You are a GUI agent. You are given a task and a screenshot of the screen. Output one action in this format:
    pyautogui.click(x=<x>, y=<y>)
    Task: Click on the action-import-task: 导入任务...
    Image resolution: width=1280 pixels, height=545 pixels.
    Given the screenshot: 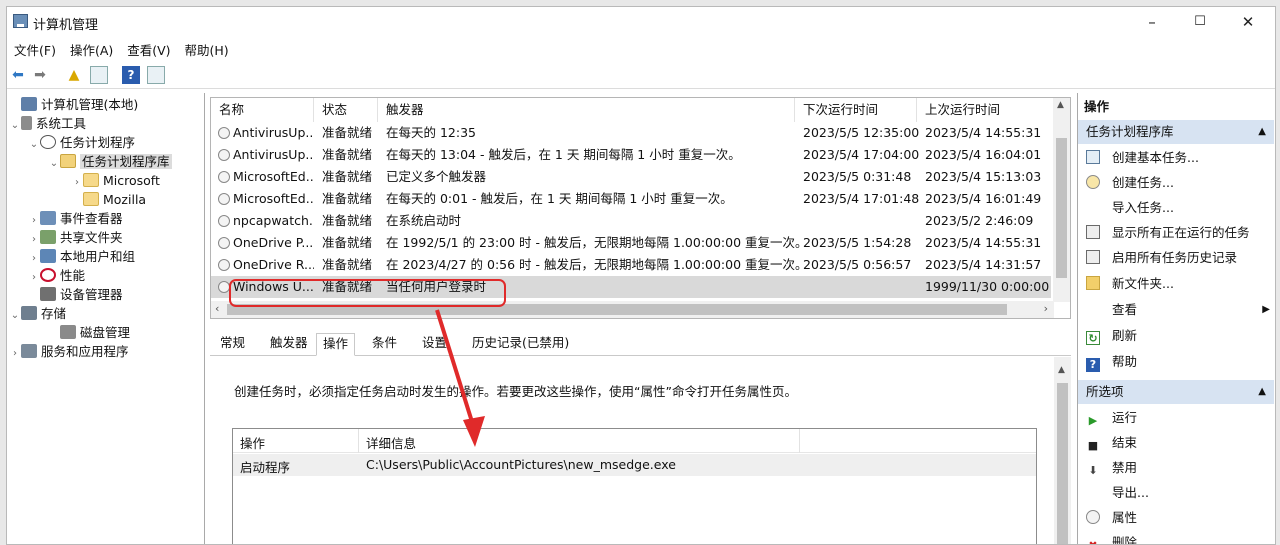 What is the action you would take?
    pyautogui.click(x=1130, y=208)
    